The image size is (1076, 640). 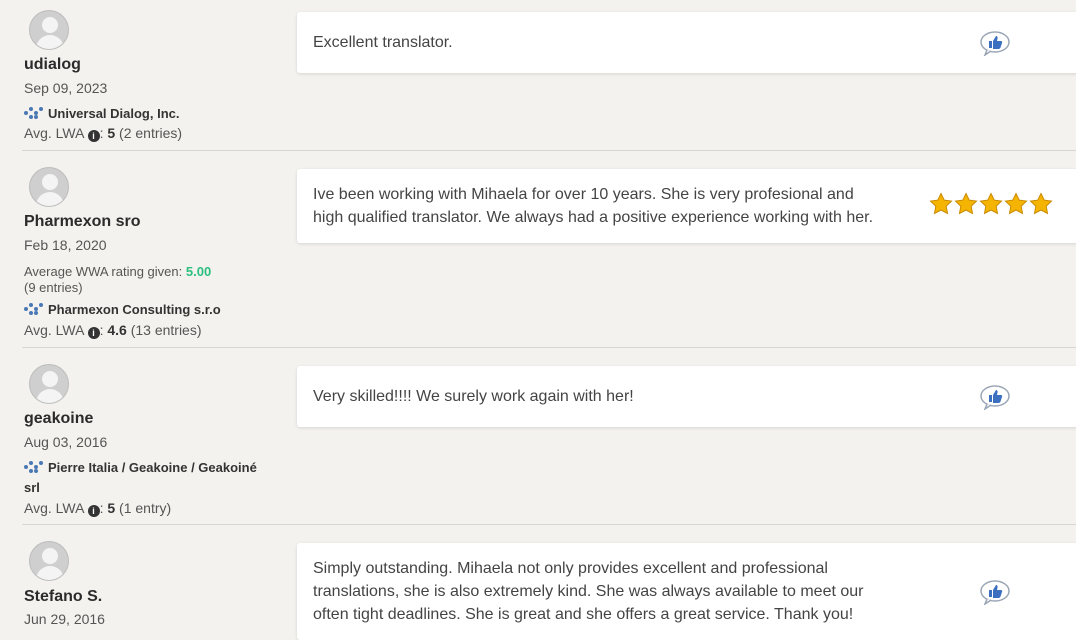 I want to click on wwa-label: Average WWA rating given:, so click(x=103, y=271).